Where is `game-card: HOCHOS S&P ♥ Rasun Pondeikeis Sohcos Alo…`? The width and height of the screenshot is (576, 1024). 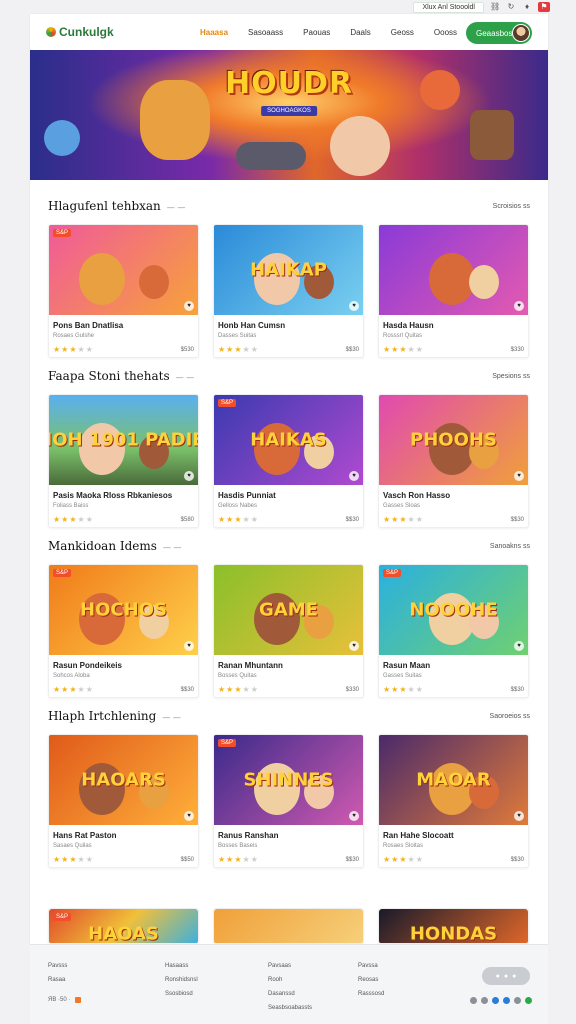 game-card: HOCHOS S&P ♥ Rasun Pondeikeis Sohcos Alo… is located at coordinates (123, 631).